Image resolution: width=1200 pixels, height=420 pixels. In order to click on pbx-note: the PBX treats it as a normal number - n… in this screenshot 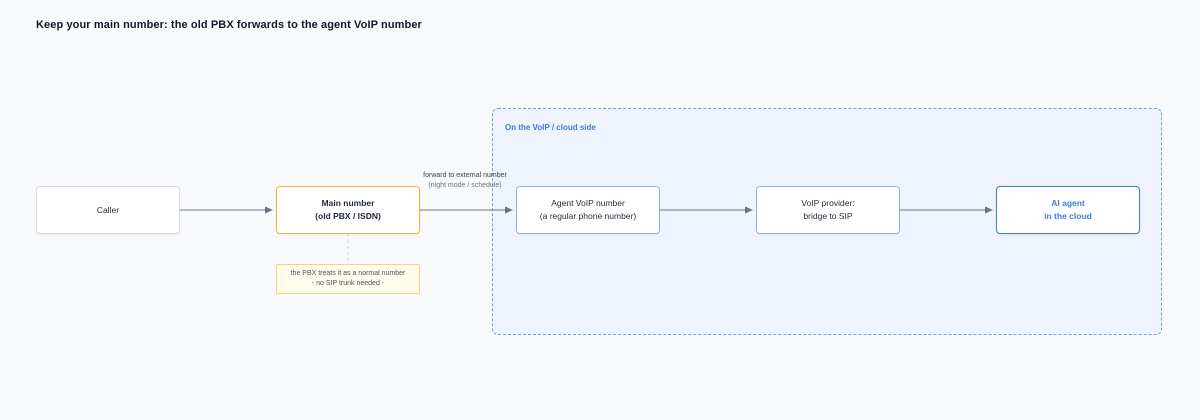, I will do `click(348, 279)`.